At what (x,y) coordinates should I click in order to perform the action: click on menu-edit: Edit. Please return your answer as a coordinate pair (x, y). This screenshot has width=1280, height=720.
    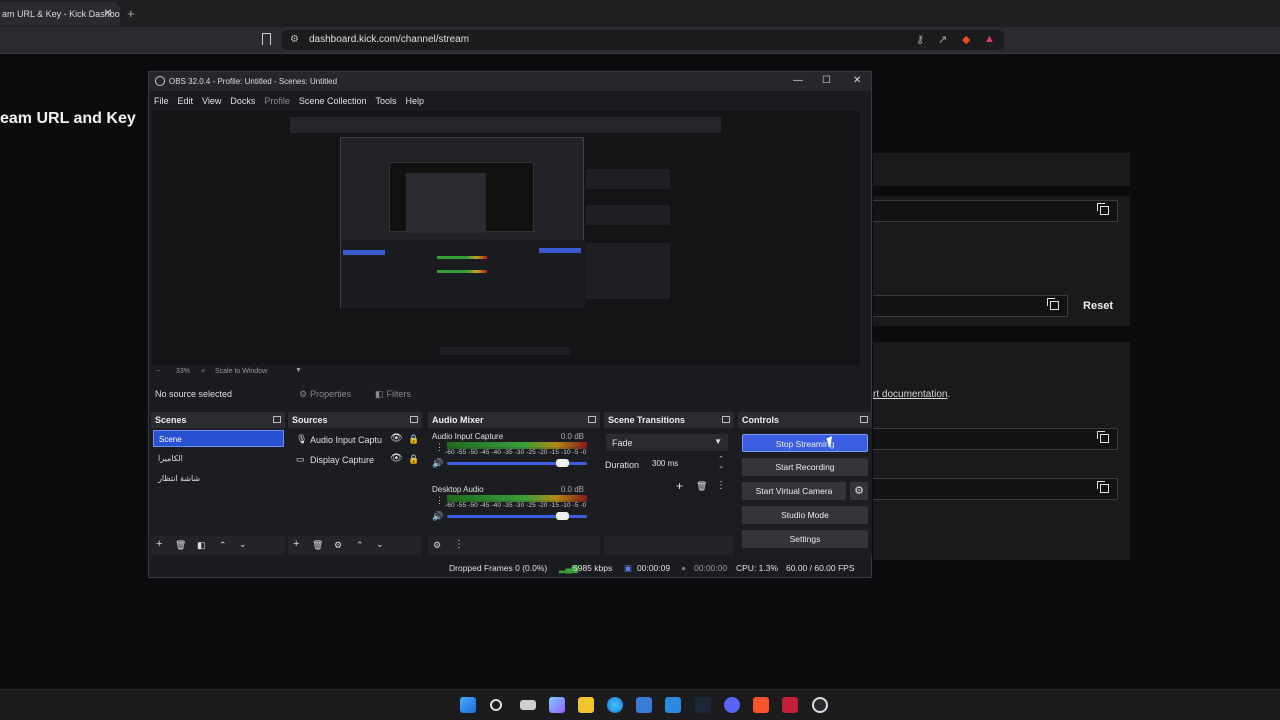
    Looking at the image, I should click on (186, 101).